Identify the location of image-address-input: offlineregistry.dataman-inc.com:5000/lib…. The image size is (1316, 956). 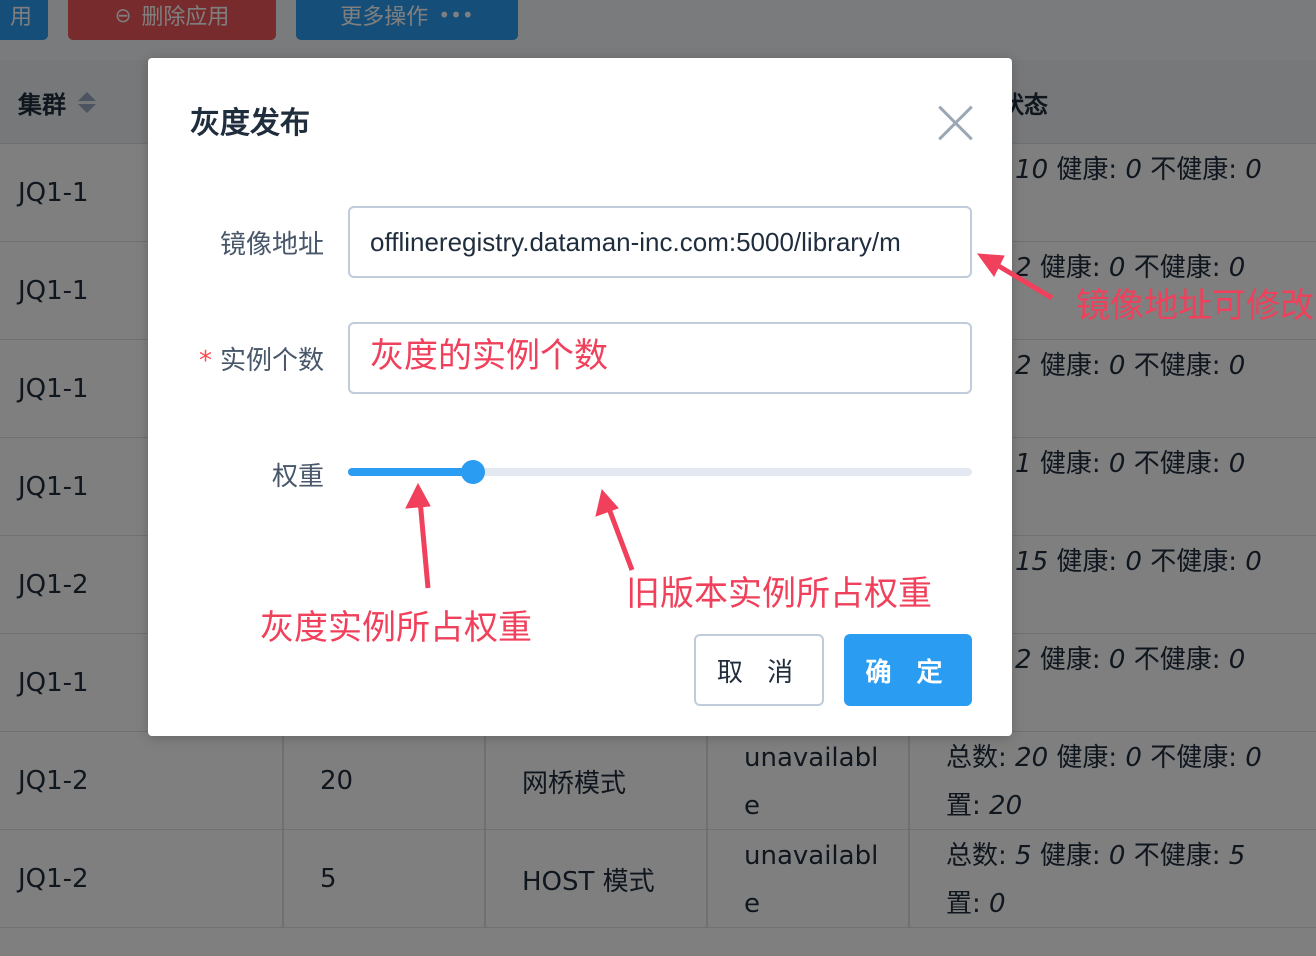
(660, 242).